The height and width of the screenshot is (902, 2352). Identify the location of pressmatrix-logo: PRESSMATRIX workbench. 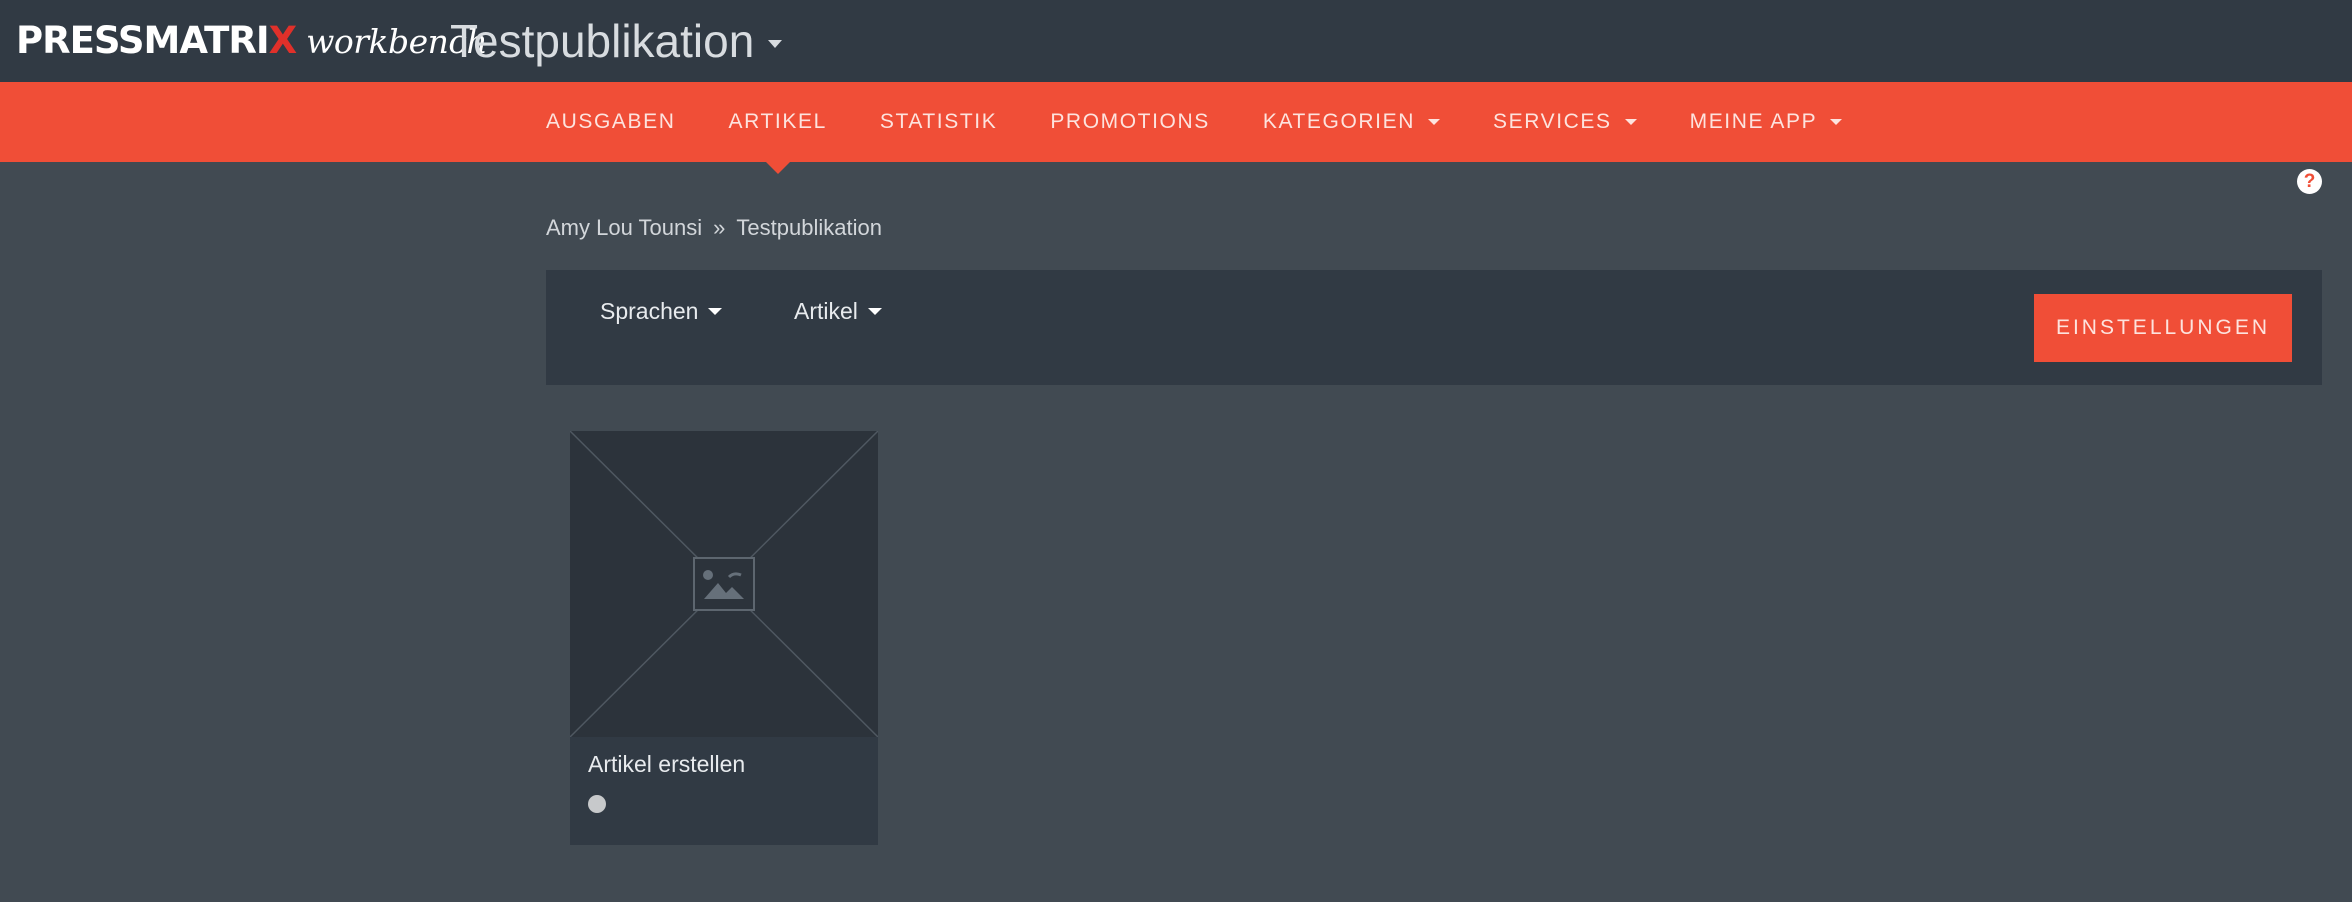
(252, 41).